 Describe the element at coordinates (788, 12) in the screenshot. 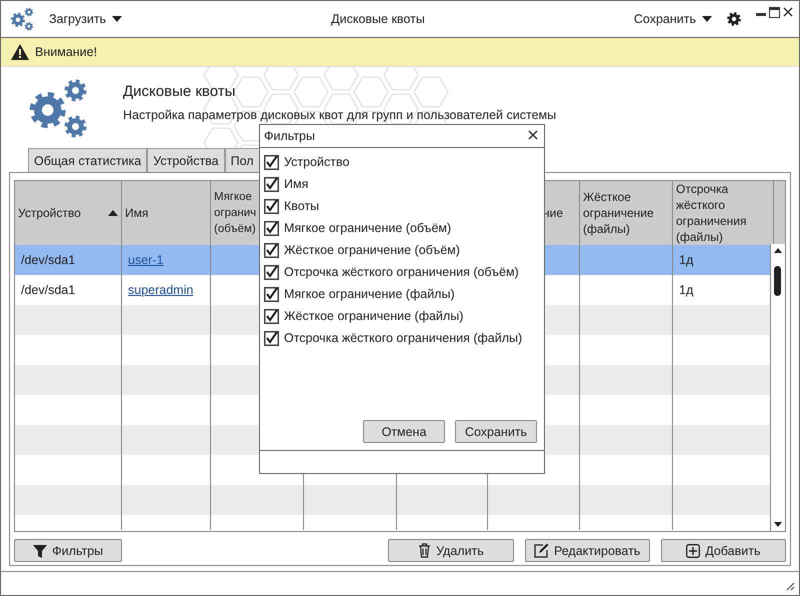

I see `close-icon` at that location.